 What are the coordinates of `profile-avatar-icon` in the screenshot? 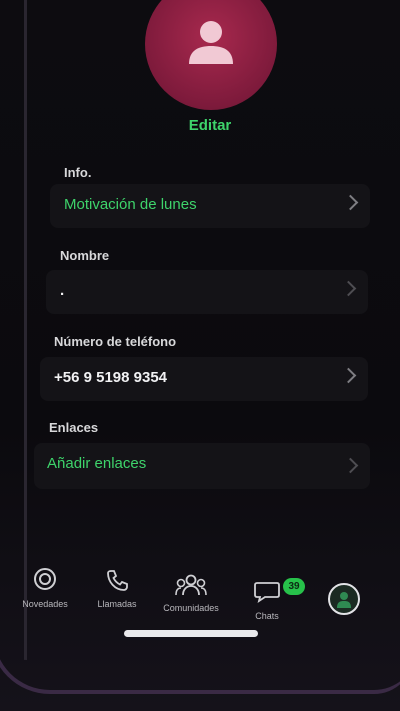 It's located at (344, 599).